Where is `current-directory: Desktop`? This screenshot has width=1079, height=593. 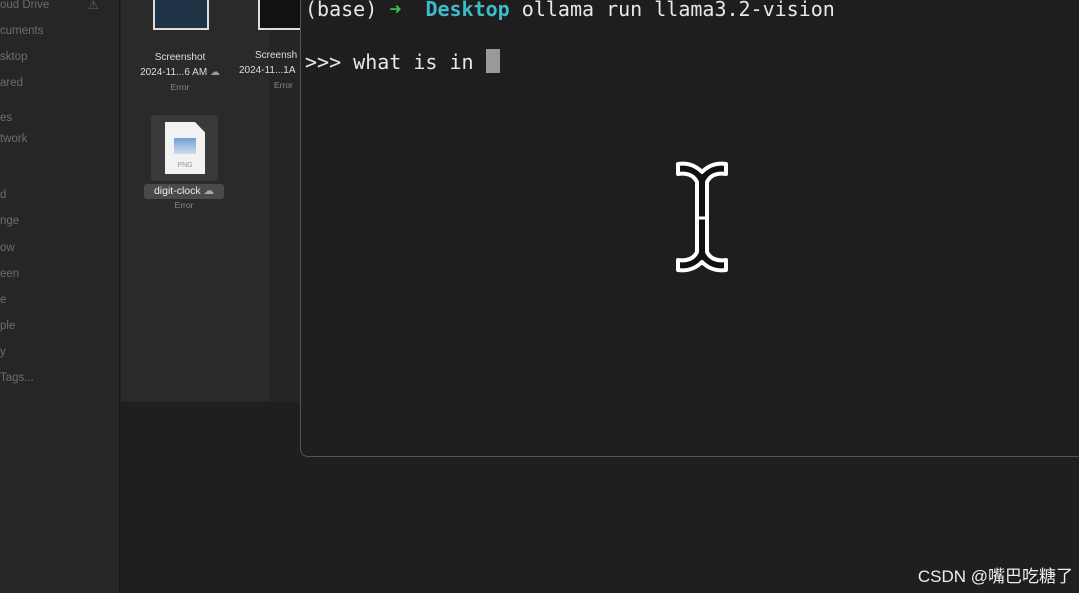 current-directory: Desktop is located at coordinates (467, 10).